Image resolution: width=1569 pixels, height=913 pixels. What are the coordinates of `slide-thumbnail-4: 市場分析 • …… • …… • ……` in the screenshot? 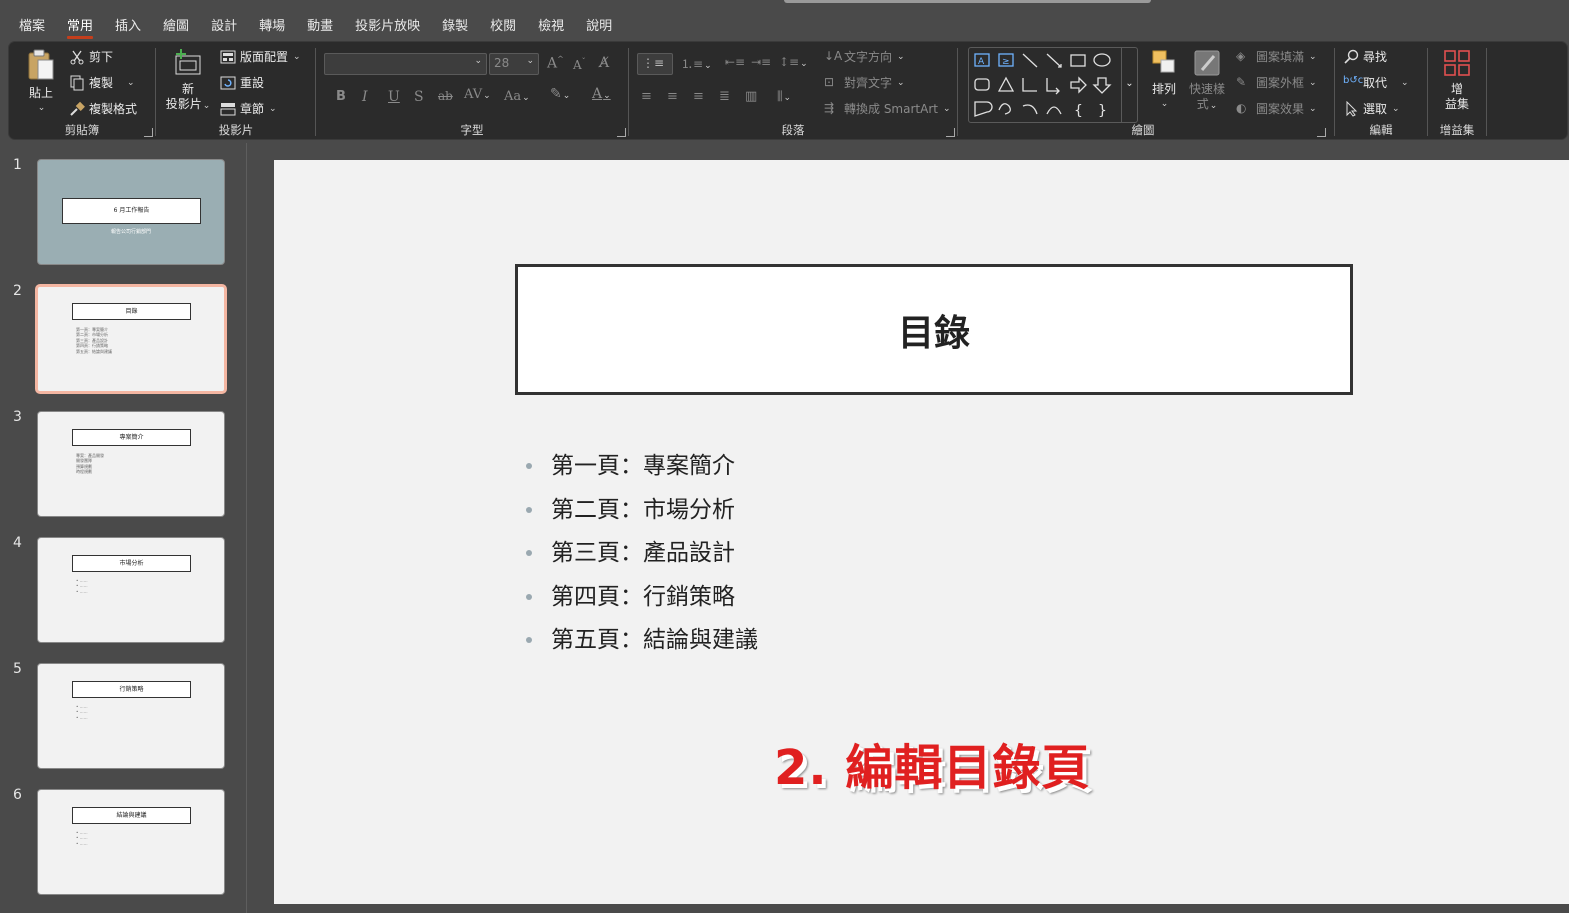 It's located at (131, 590).